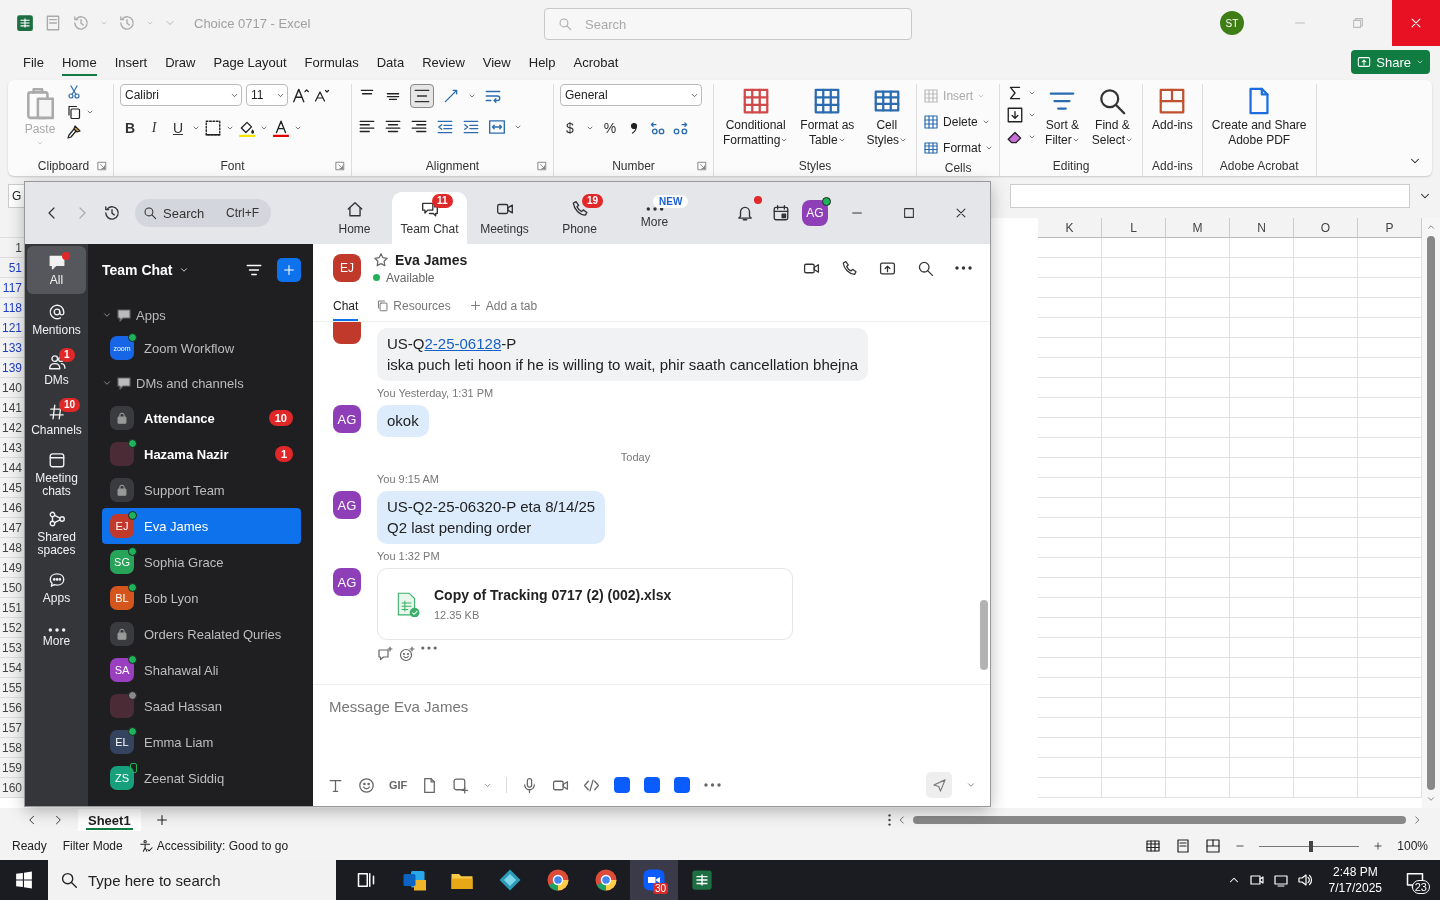 The image size is (1440, 900). I want to click on chat-list-item: EJ Eva James, so click(201, 526).